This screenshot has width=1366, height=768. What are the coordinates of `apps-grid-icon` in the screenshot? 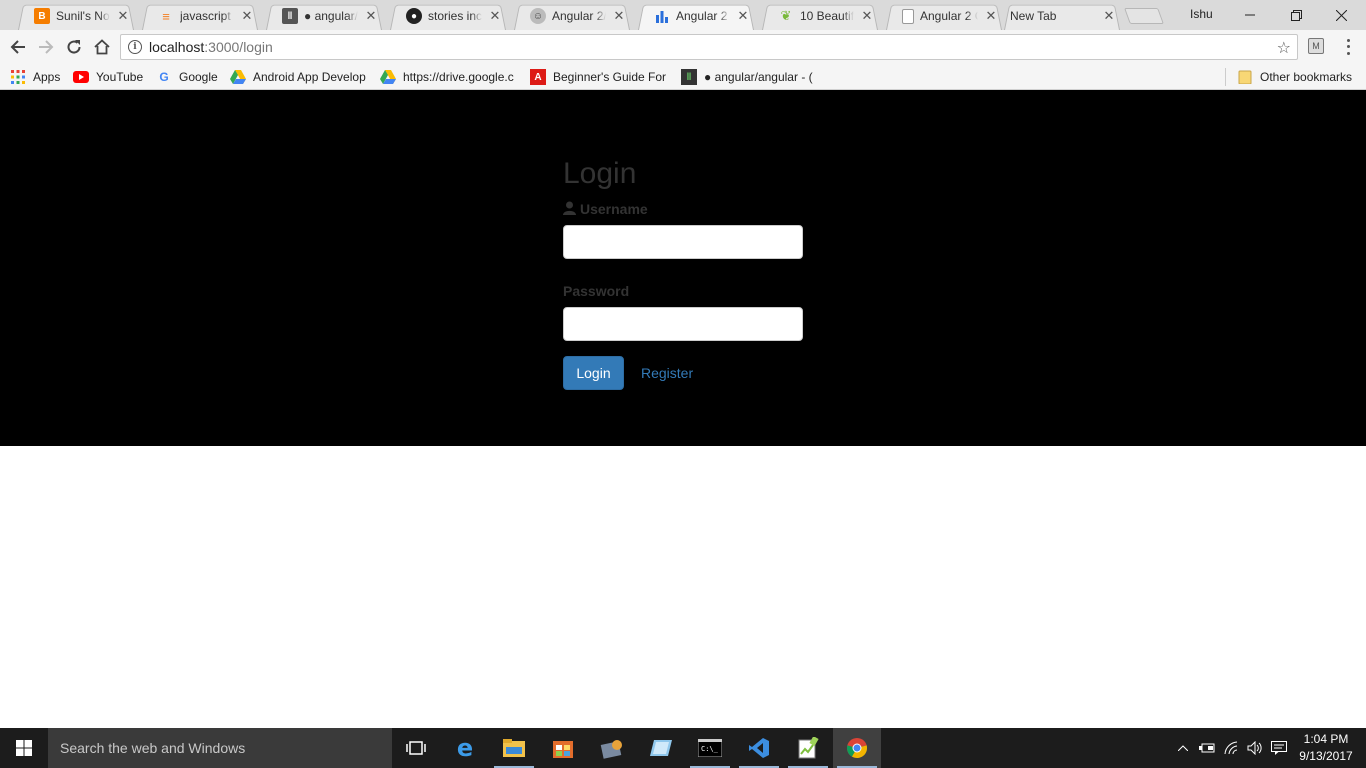 It's located at (18, 77).